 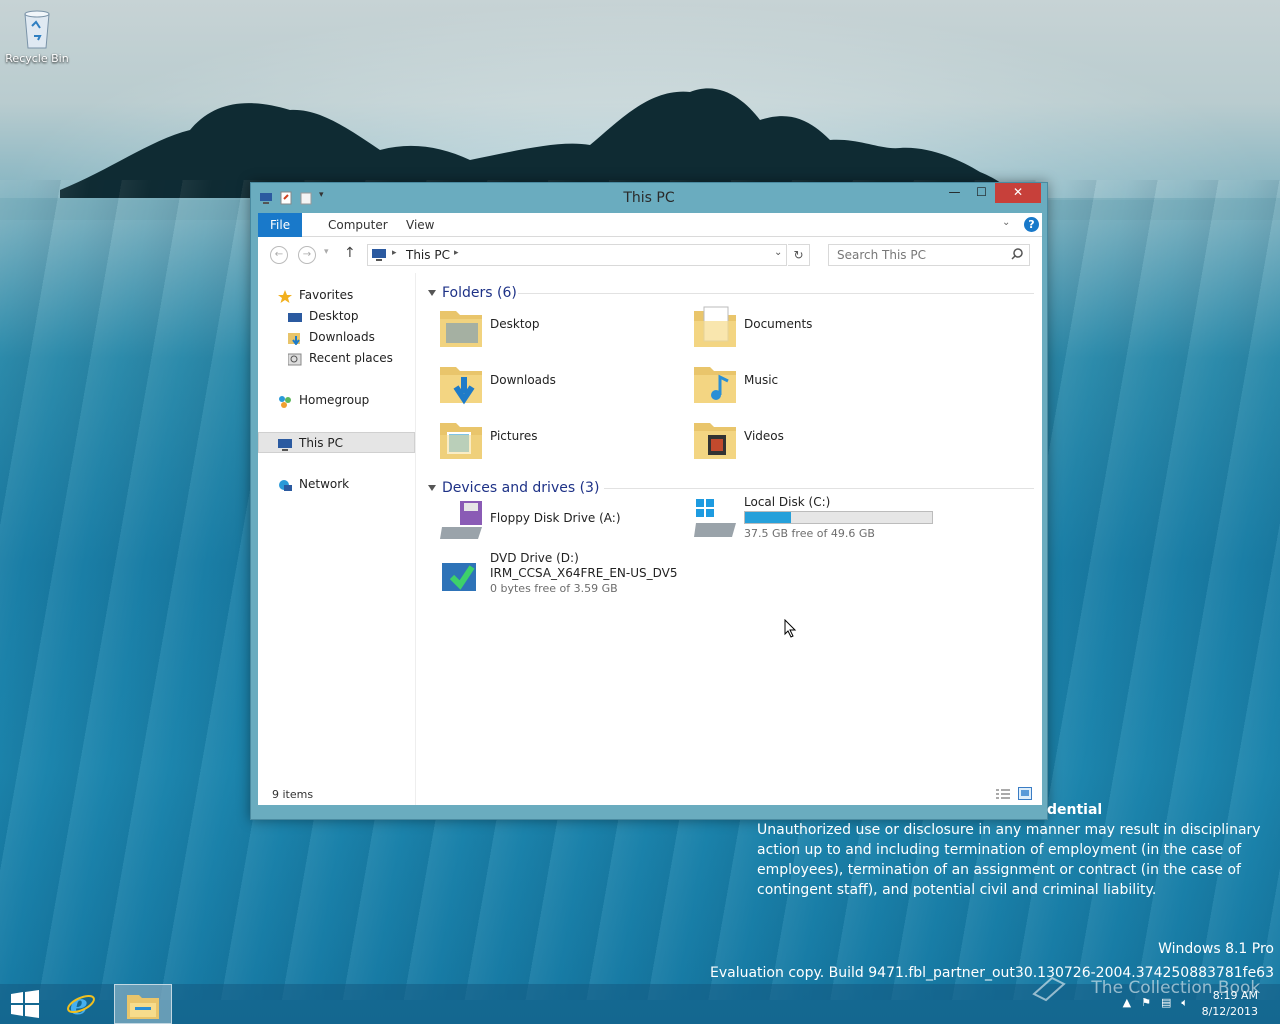 I want to click on collection-book-watermark: The Collection Book, so click(x=1145, y=988).